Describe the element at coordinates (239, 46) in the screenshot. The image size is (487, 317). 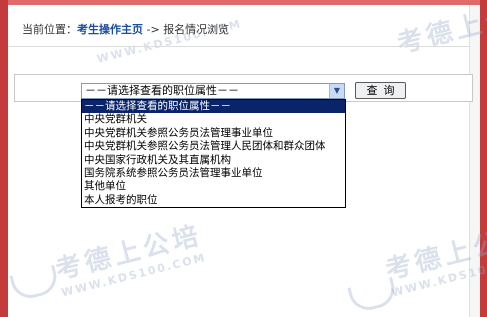
I see `divider` at that location.